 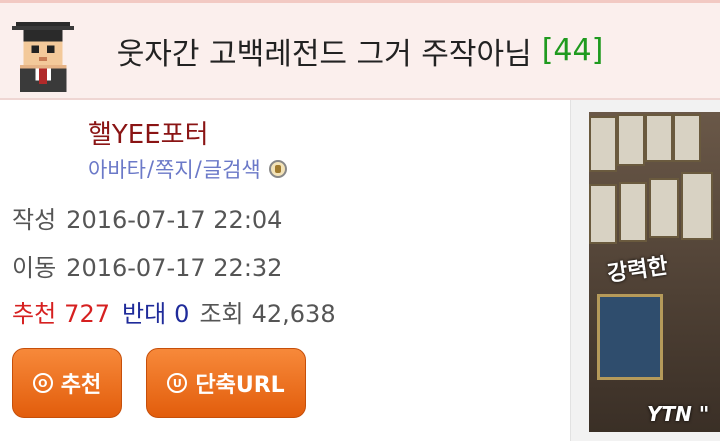 I want to click on post-search-link: 글검색, so click(x=232, y=169).